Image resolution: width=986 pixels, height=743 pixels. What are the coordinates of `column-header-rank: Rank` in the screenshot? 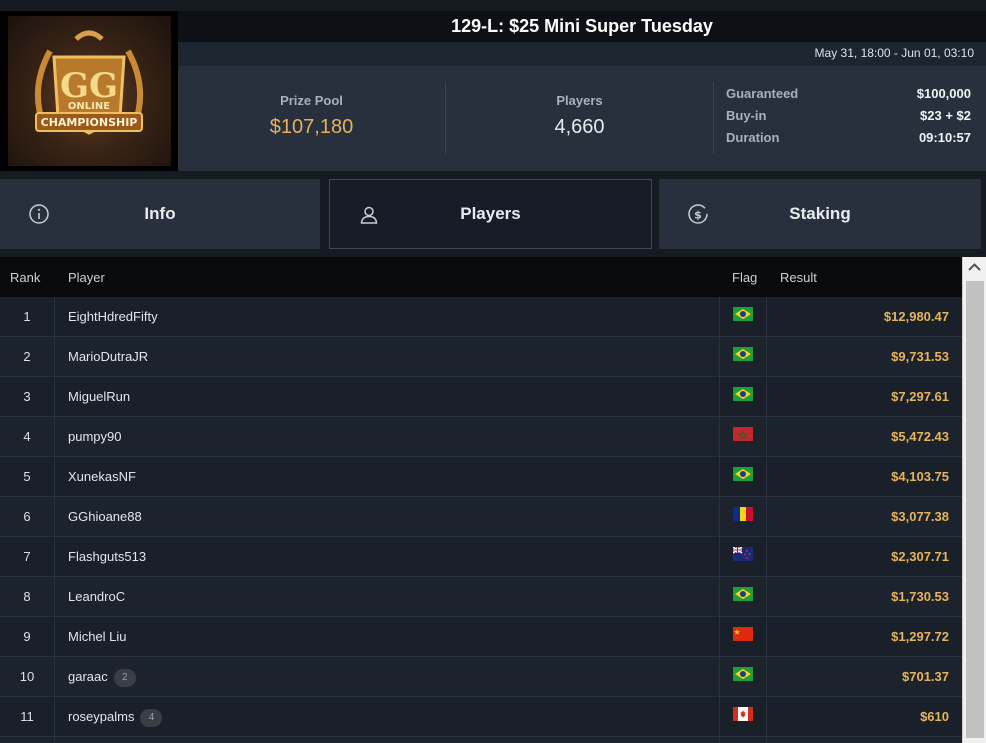 It's located at (25, 277).